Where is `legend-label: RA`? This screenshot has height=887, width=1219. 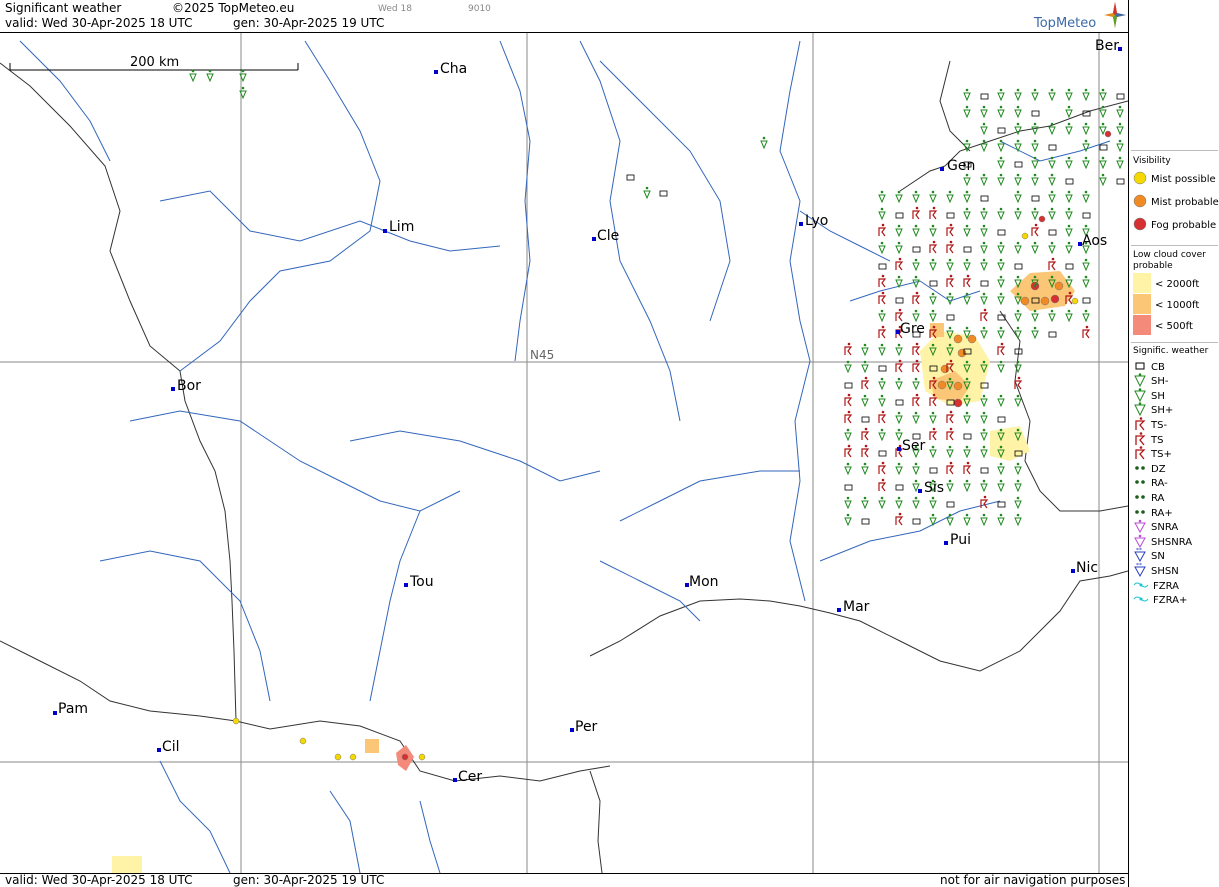
legend-label: RA is located at coordinates (1158, 498).